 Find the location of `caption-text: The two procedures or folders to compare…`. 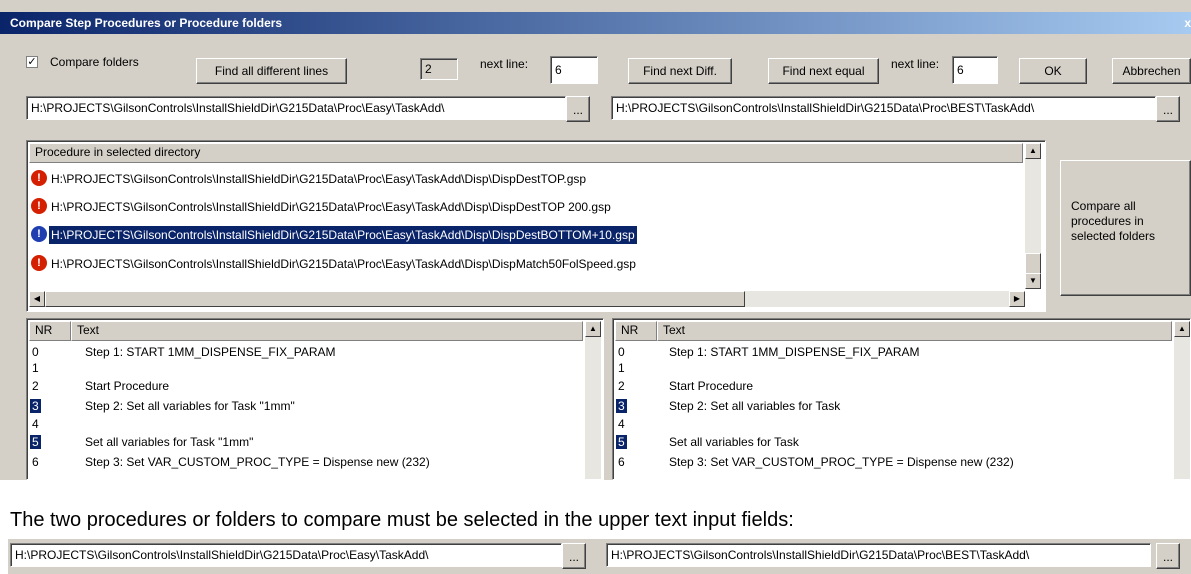

caption-text: The two procedures or folders to compare… is located at coordinates (402, 520).